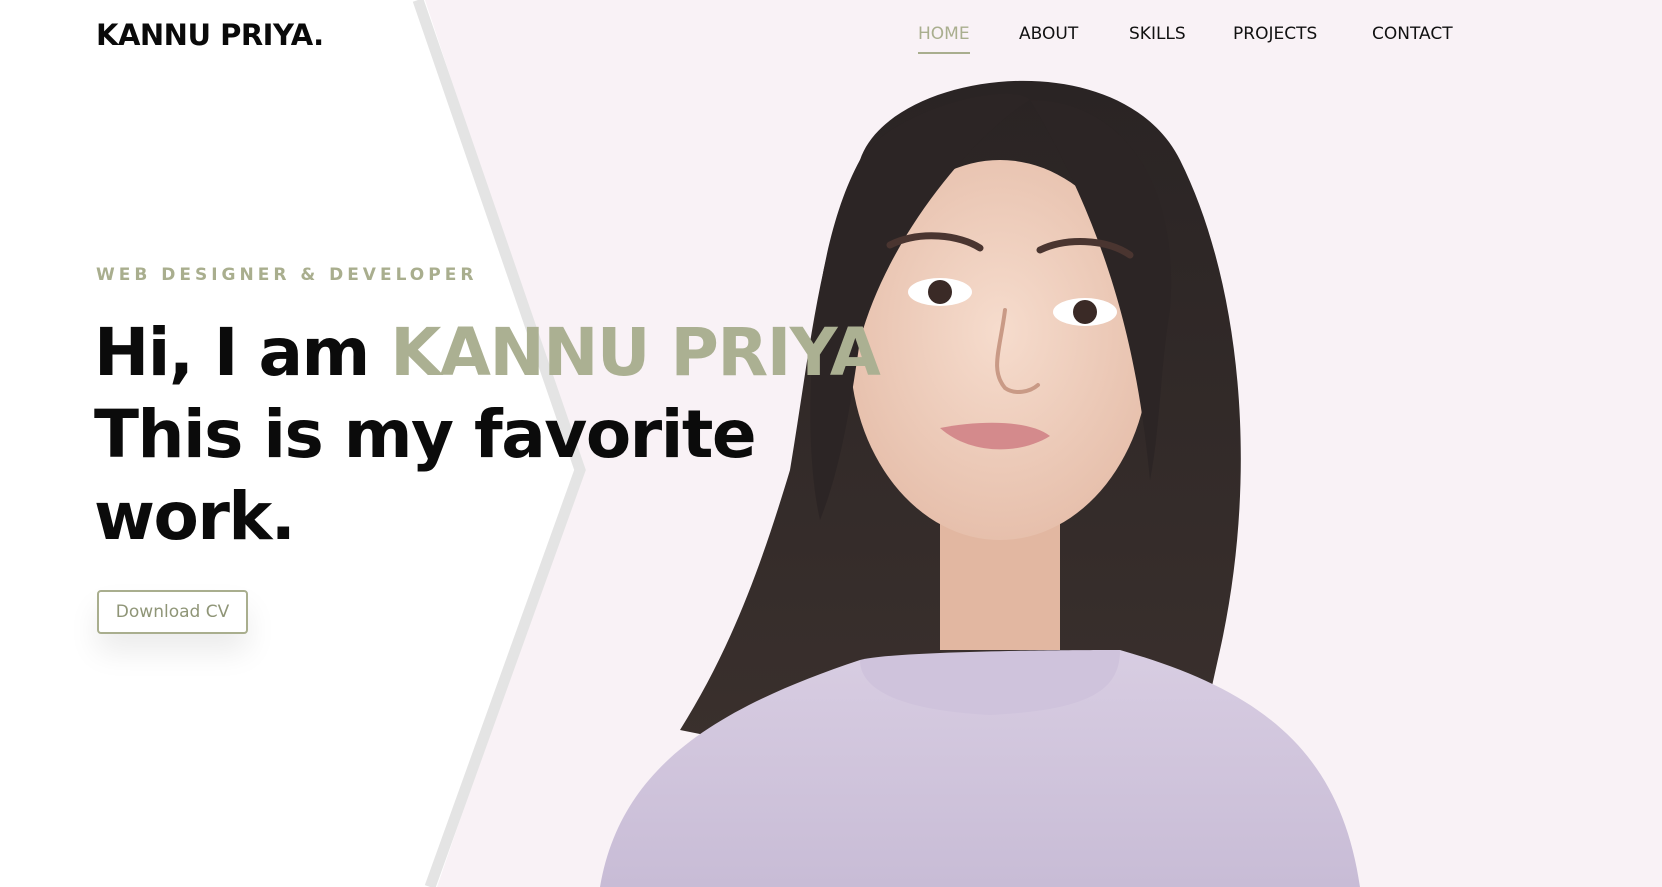  I want to click on nav-projects-link: PROJECTS, so click(1275, 38).